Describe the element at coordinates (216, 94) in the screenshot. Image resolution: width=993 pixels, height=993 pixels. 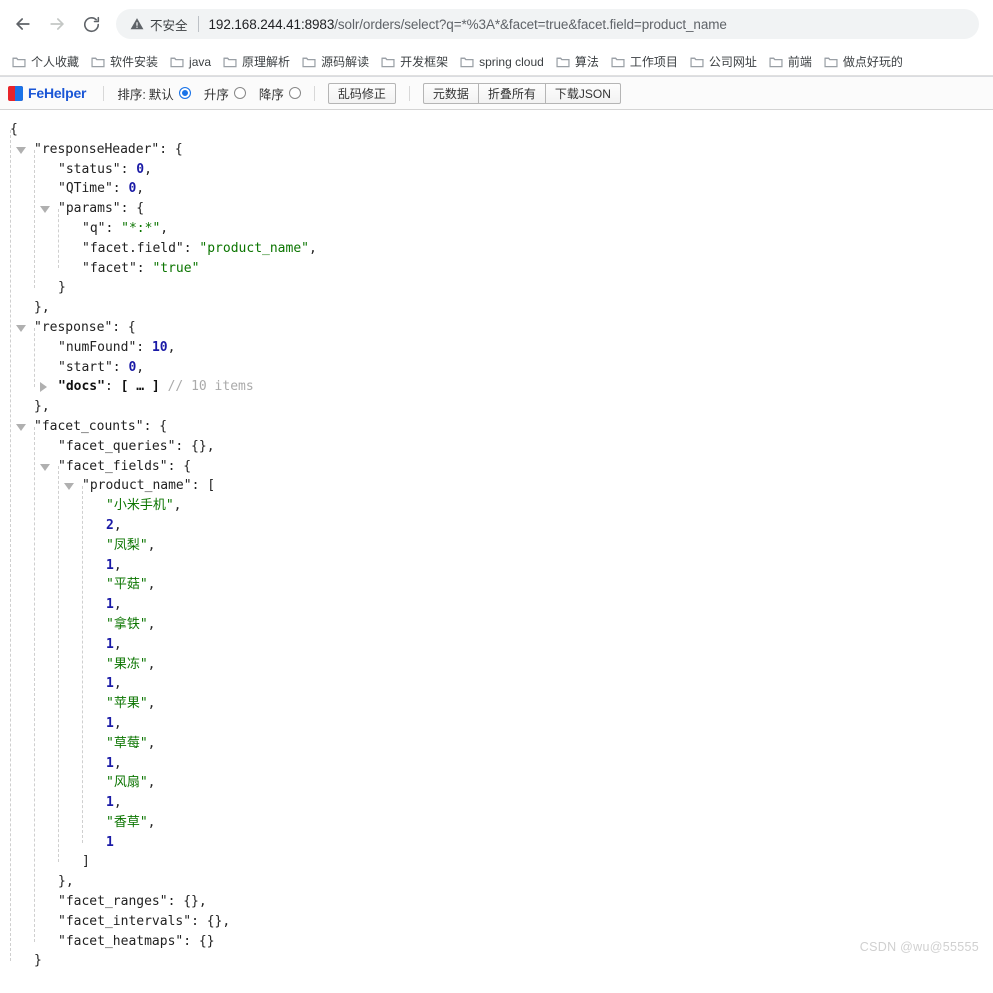
I see `sort-option-label: 升序` at that location.